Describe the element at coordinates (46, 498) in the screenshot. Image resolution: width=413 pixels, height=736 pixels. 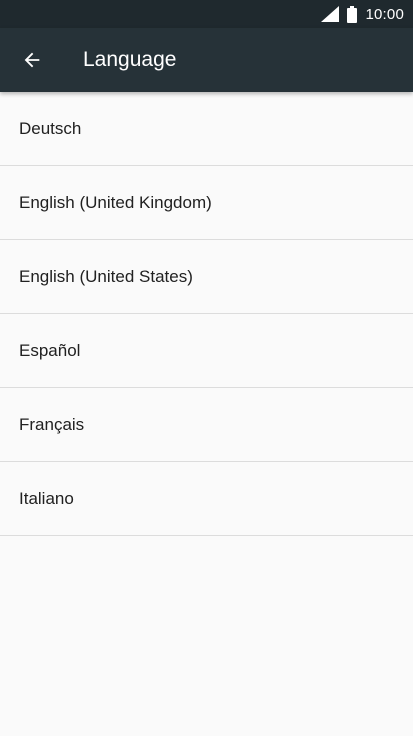
I see `language-label: Italiano` at that location.